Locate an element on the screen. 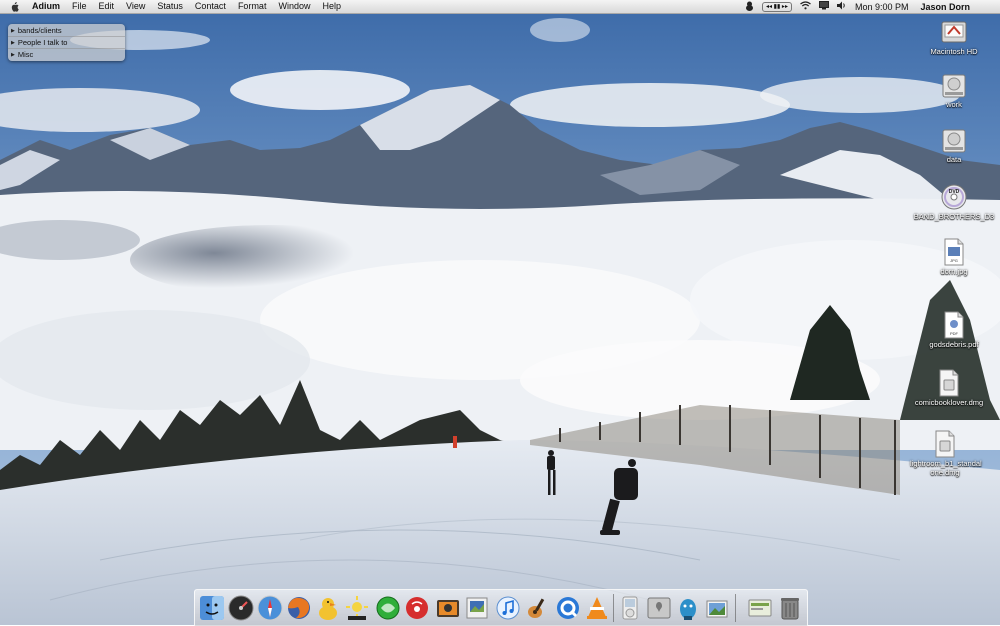 The image size is (1000, 626). preview-icon is located at coordinates (477, 608).